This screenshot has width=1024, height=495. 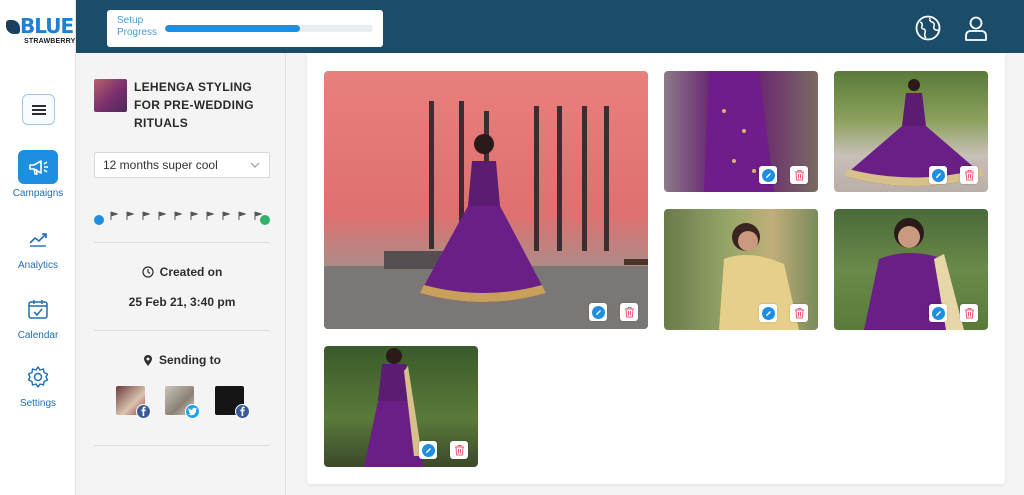 I want to click on top-bar: Setup Progress, so click(x=550, y=26).